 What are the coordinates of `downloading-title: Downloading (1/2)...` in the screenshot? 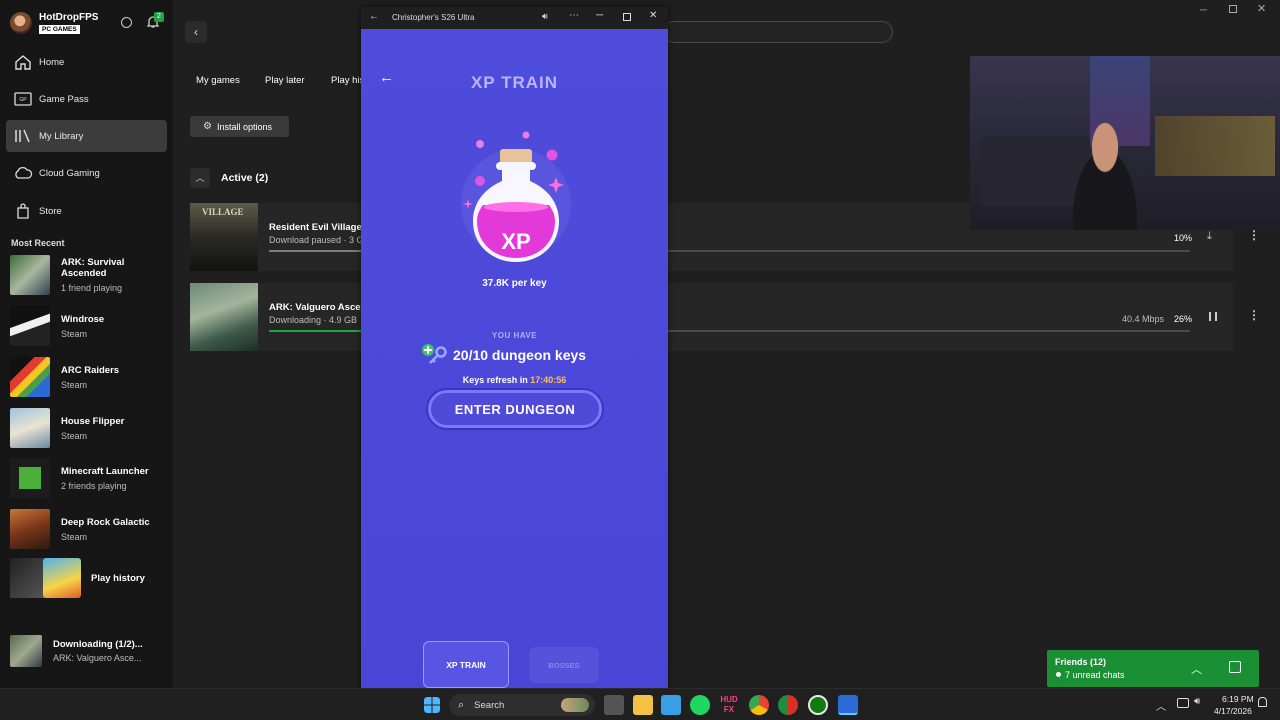 It's located at (98, 644).